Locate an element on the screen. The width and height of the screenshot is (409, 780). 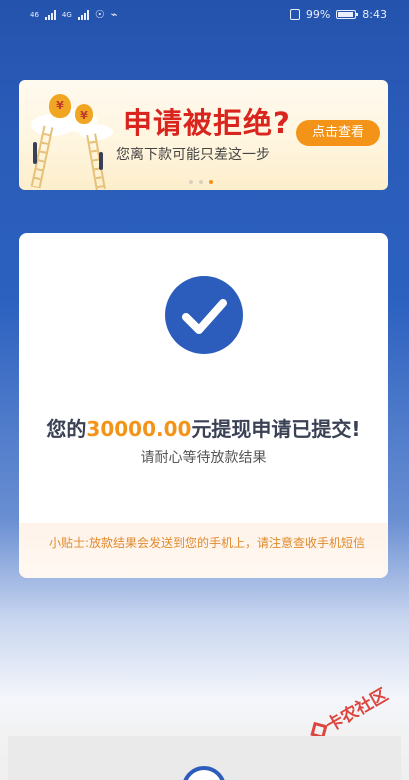
banner-title: 申请被拒绝? is located at coordinates (207, 123).